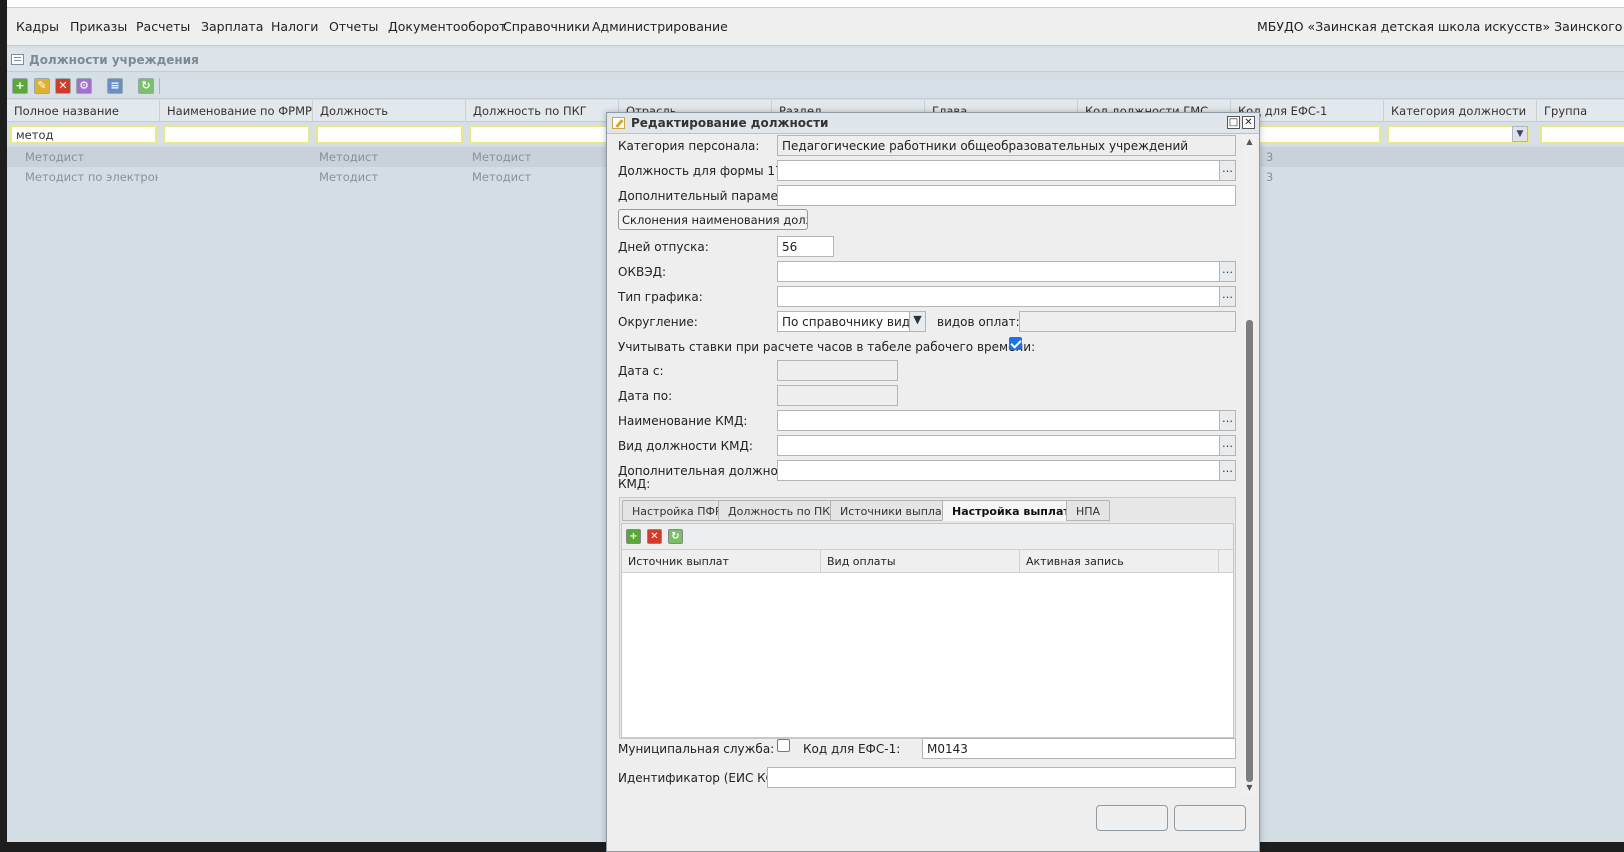 This screenshot has height=852, width=1624. What do you see at coordinates (1001, 777) in the screenshot?
I see `eis-field` at bounding box center [1001, 777].